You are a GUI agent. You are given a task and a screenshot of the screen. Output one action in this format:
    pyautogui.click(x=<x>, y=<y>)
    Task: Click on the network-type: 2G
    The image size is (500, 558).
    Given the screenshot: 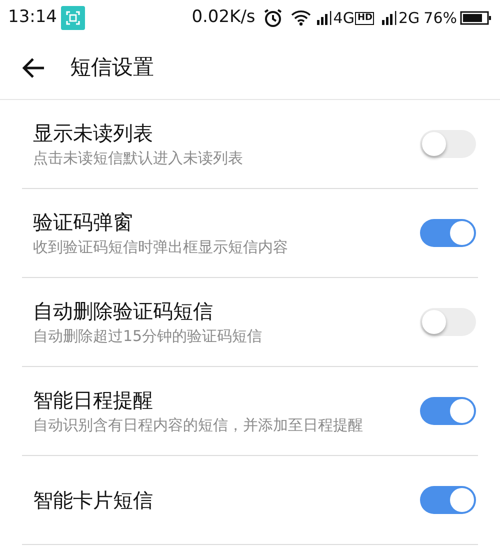 What is the action you would take?
    pyautogui.click(x=409, y=18)
    